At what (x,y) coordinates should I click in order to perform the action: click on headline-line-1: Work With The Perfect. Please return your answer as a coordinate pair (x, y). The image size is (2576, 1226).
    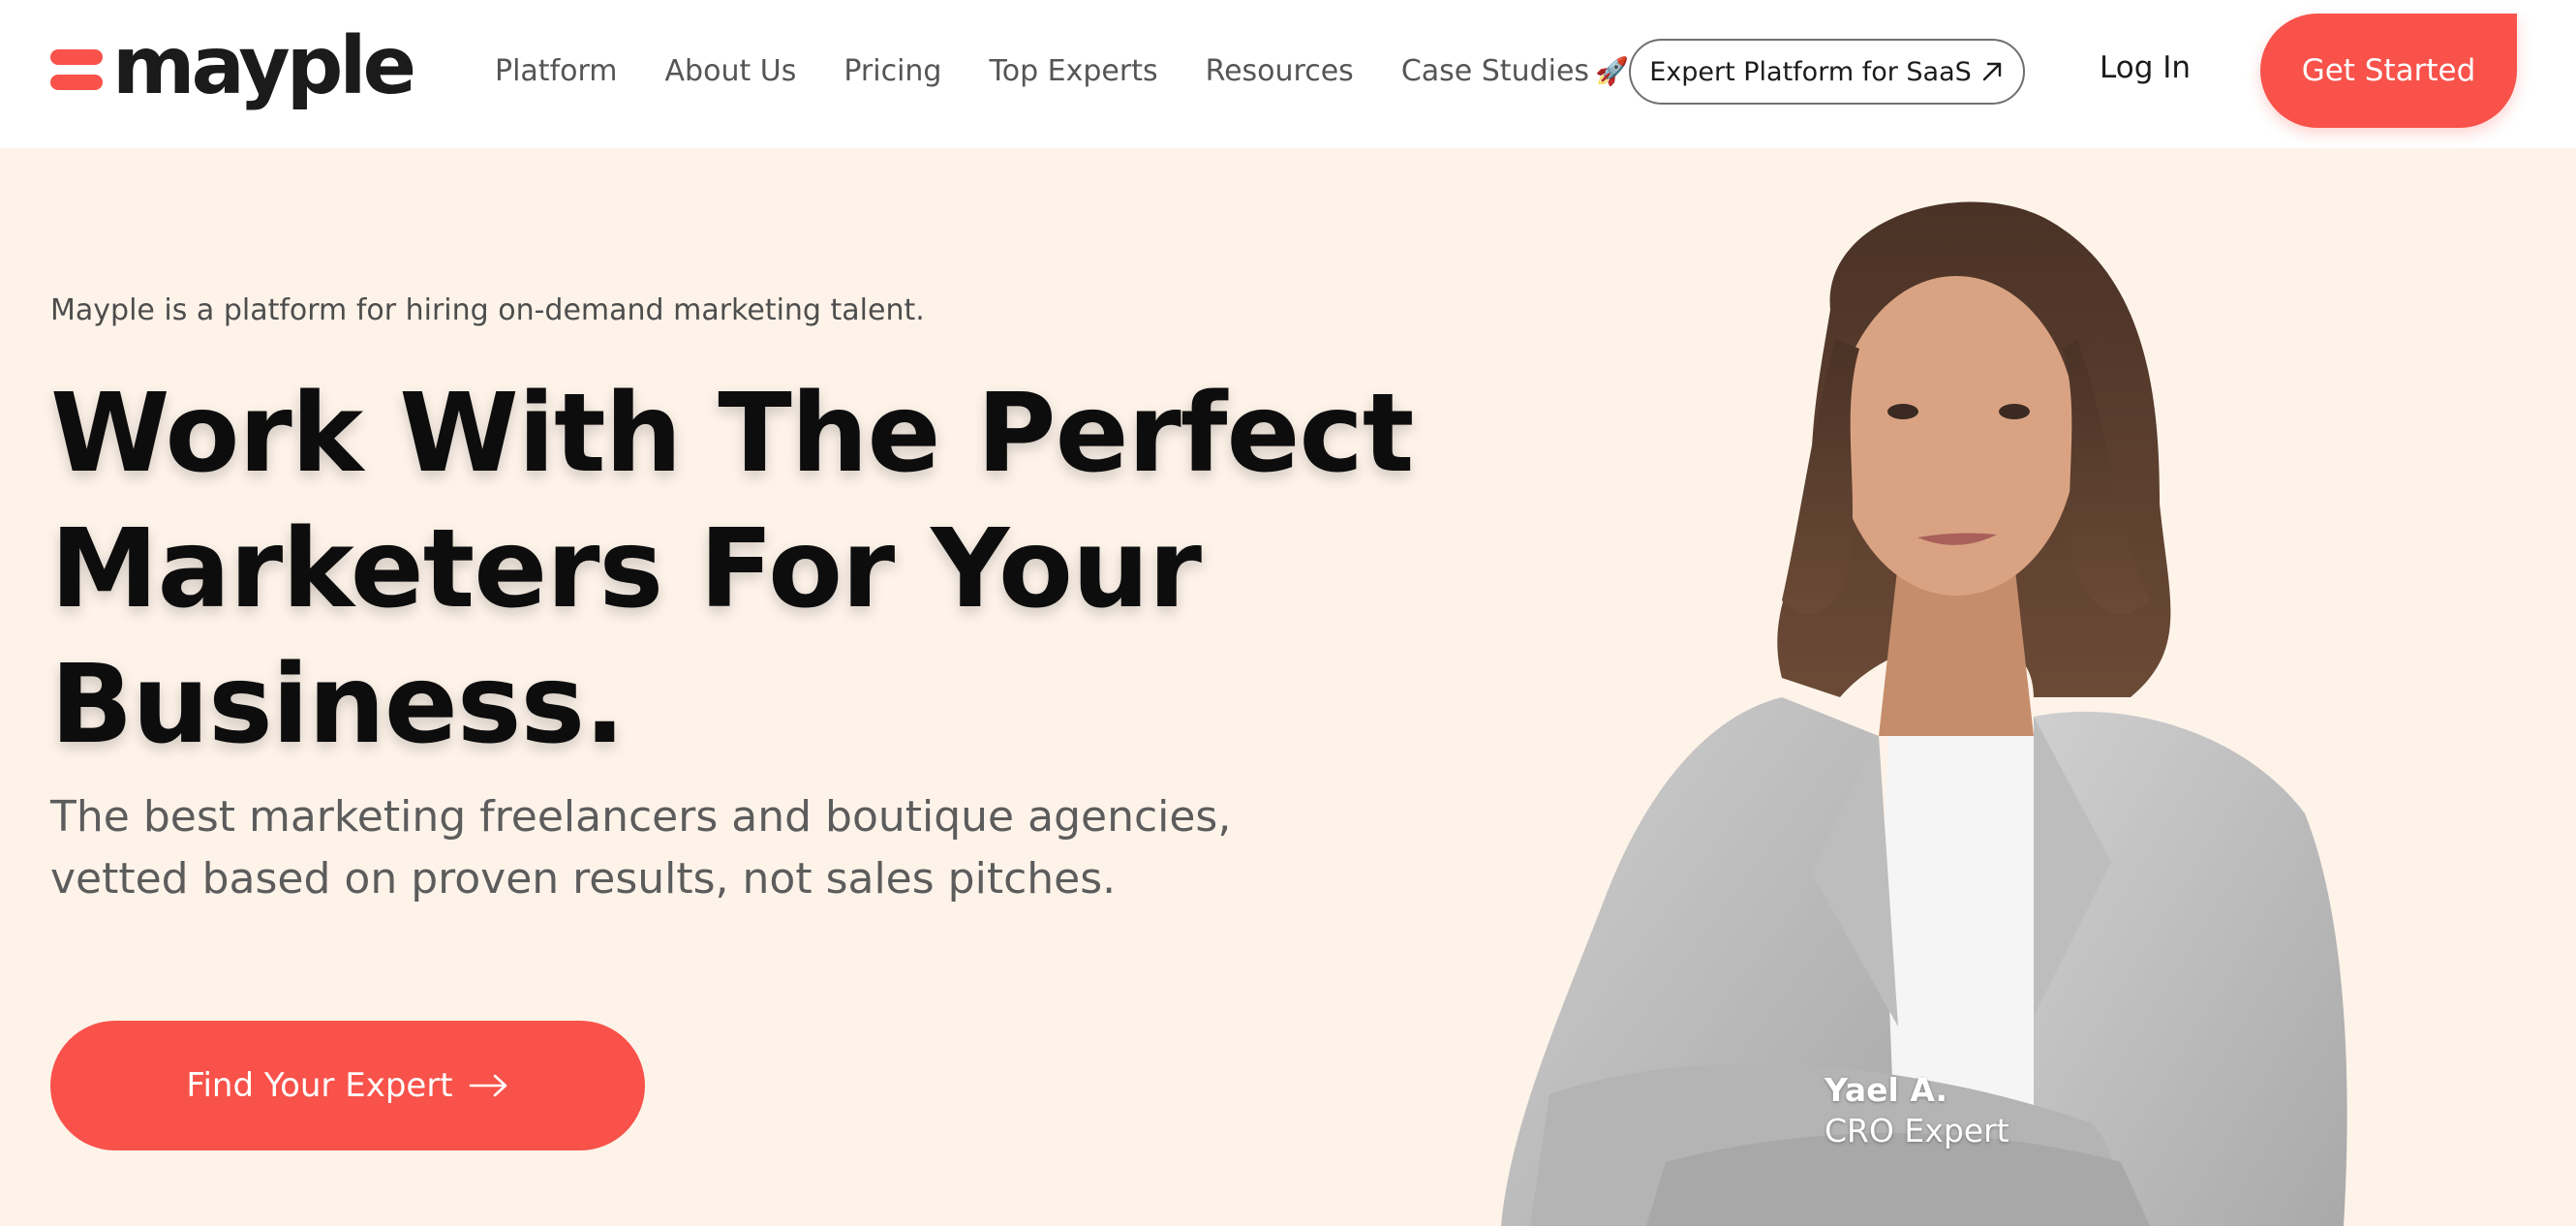
    Looking at the image, I should click on (732, 434).